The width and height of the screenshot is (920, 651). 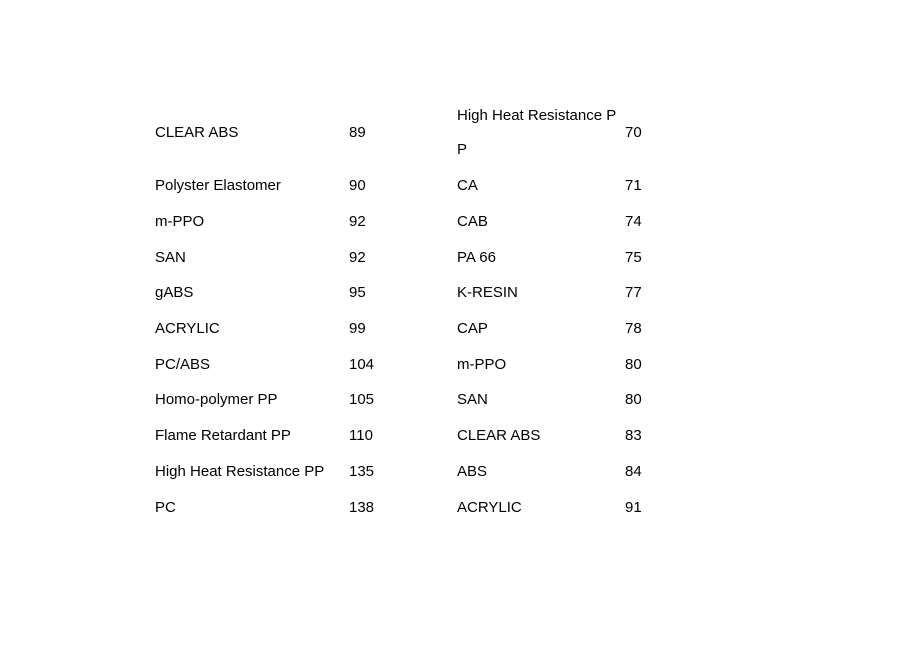 What do you see at coordinates (218, 185) in the screenshot?
I see `material-name: Polyster Elastomer` at bounding box center [218, 185].